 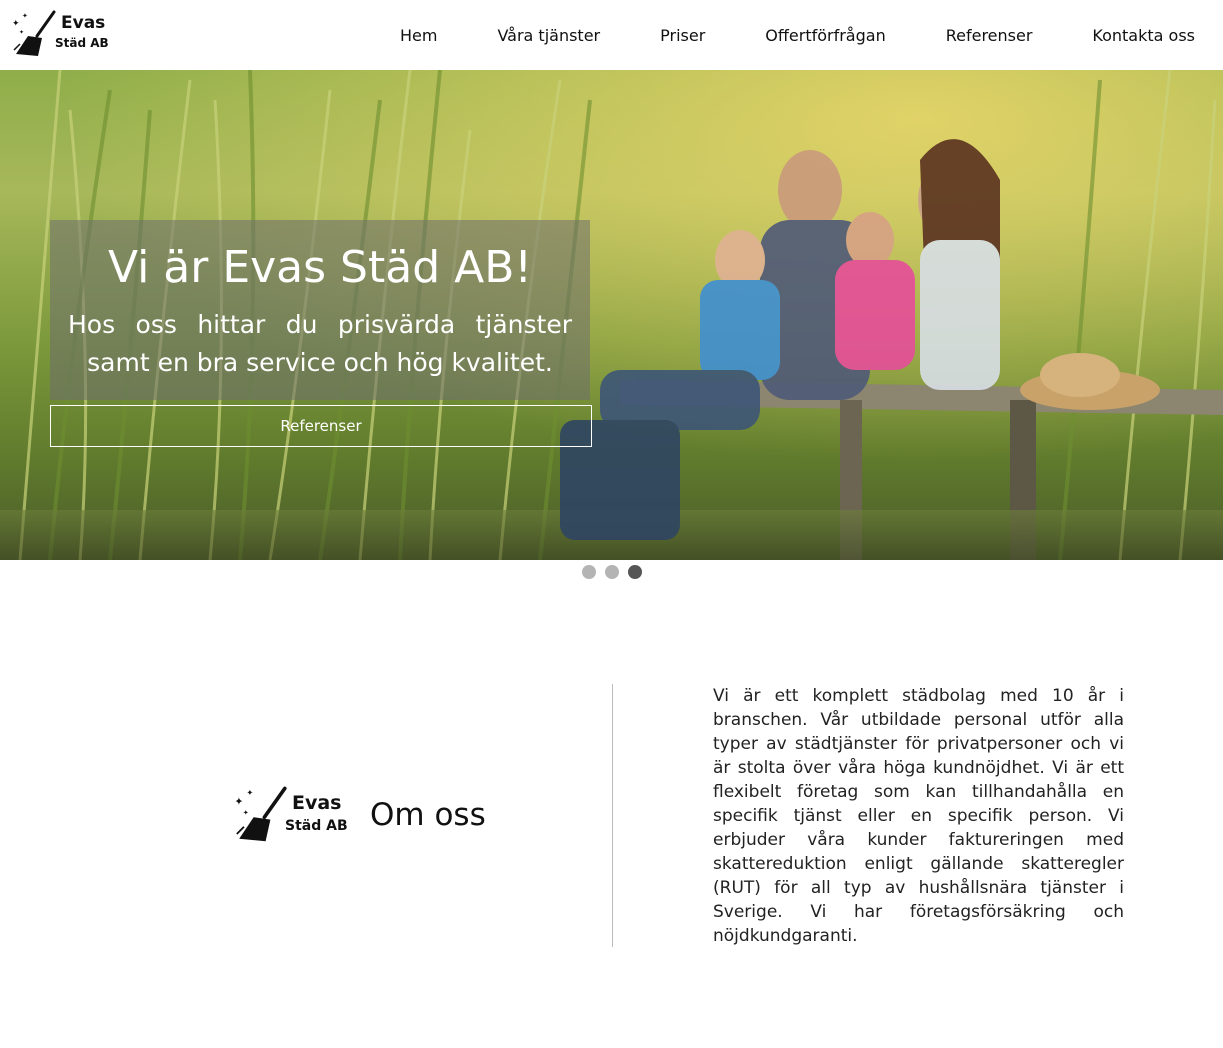 What do you see at coordinates (989, 35) in the screenshot?
I see `nav-item-referenser: Referenser` at bounding box center [989, 35].